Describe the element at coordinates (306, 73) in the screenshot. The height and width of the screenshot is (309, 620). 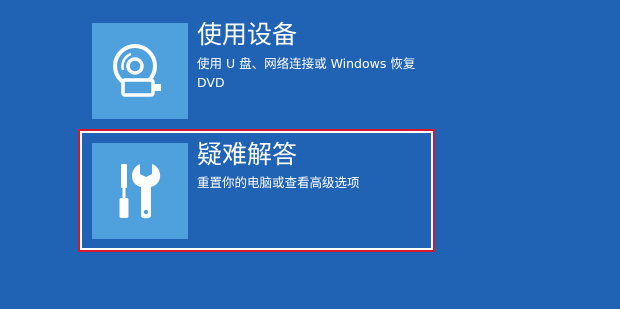
I see `option-description: 使用 U 盘、网络连接或 Windows 恢复 DVD` at that location.